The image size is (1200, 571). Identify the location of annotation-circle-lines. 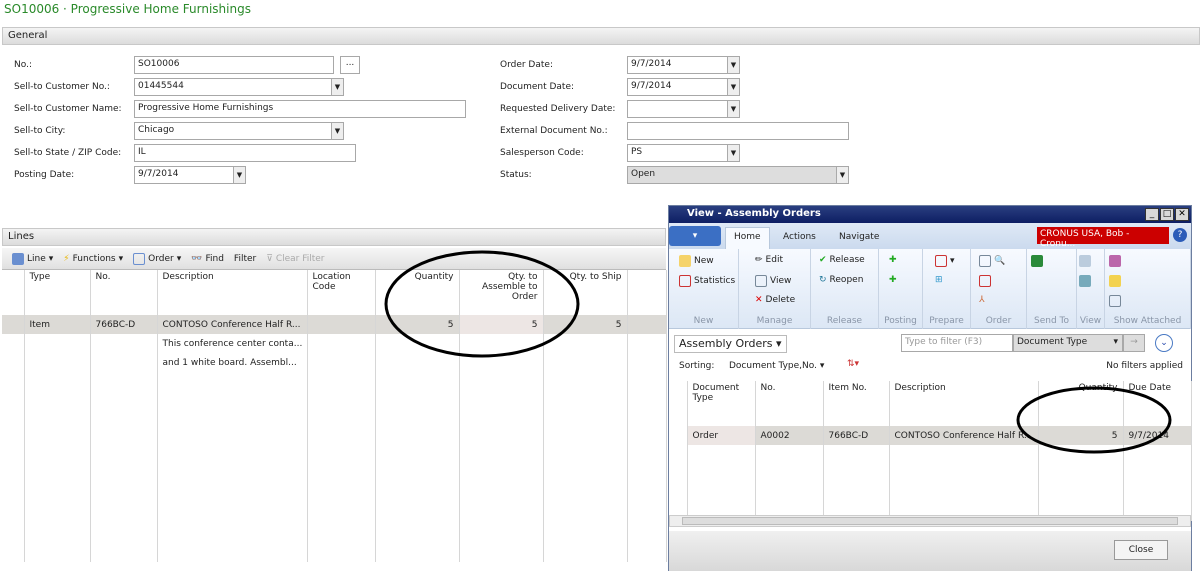
(482, 304).